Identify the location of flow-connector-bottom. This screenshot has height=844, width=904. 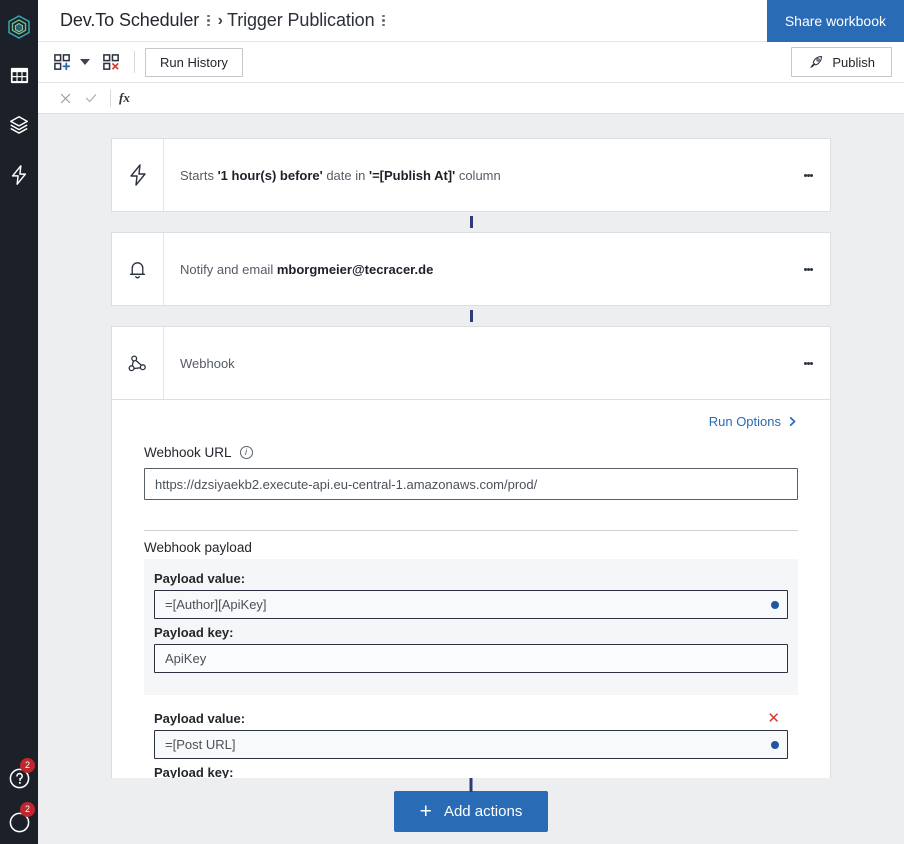
(471, 785).